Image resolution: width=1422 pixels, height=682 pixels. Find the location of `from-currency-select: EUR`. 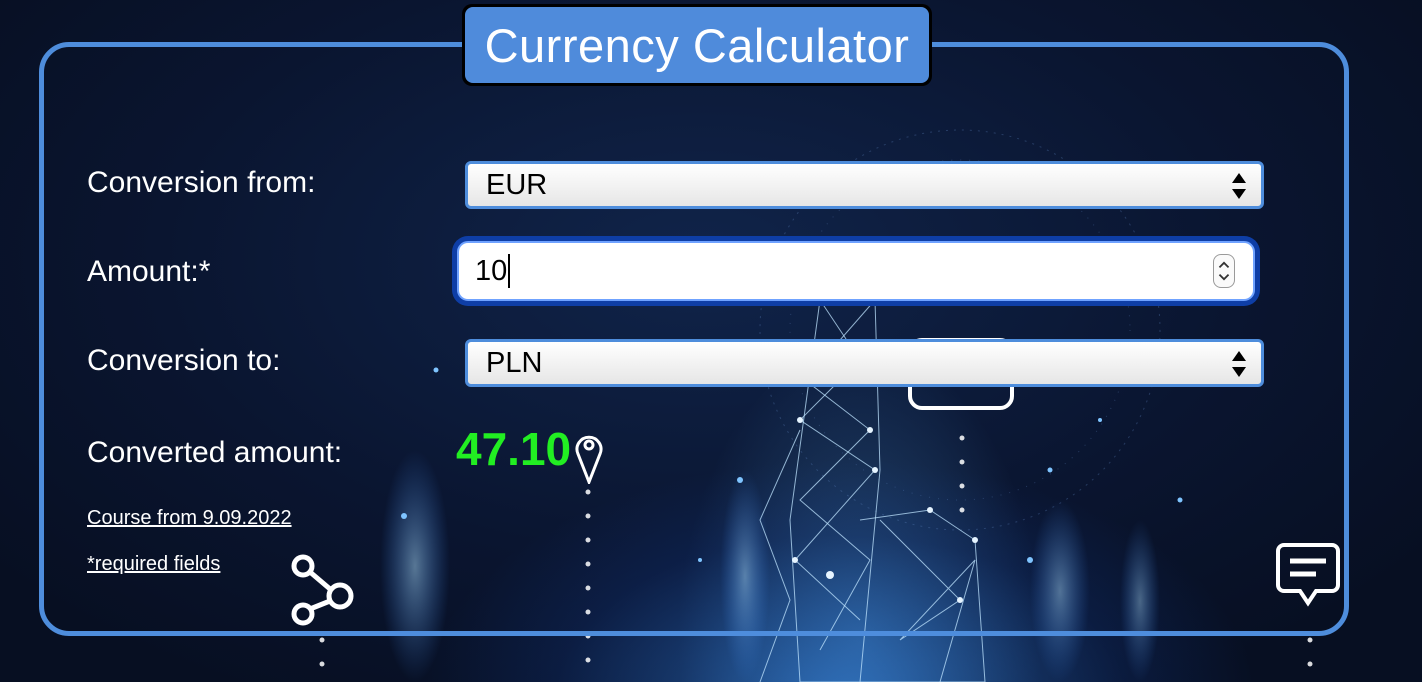

from-currency-select: EUR is located at coordinates (864, 185).